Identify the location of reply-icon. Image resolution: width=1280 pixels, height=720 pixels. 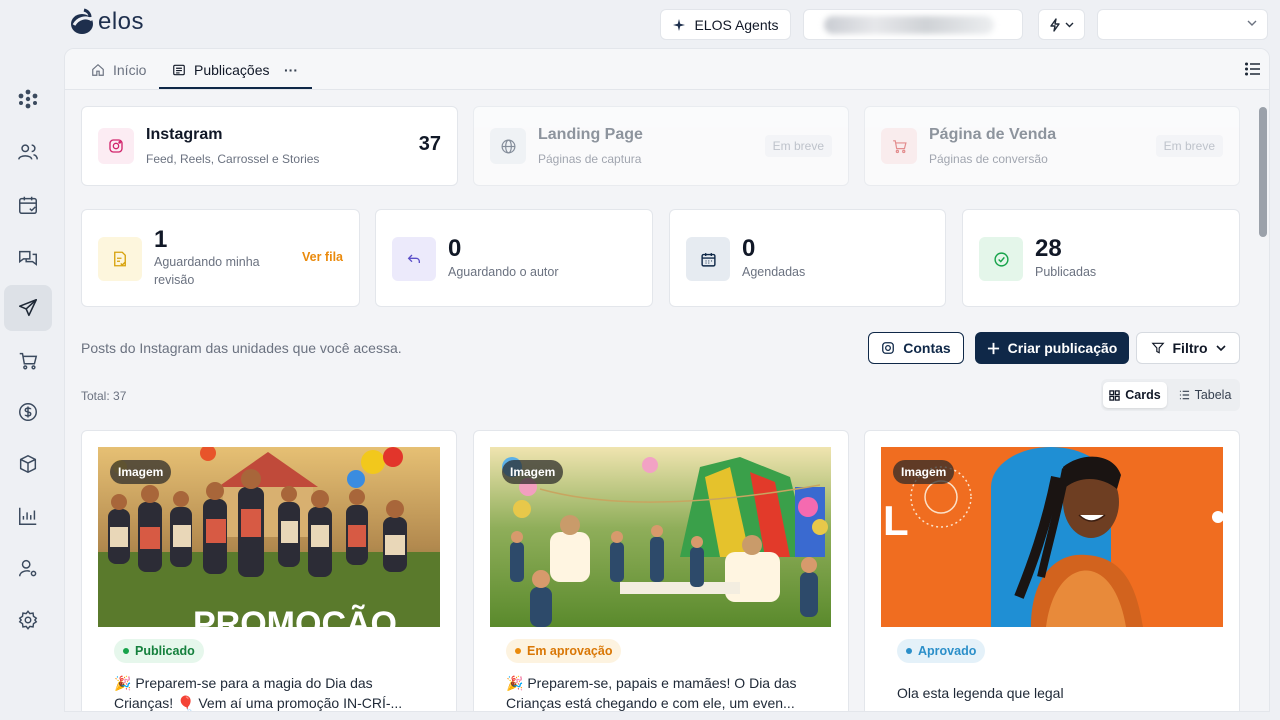
(413, 258).